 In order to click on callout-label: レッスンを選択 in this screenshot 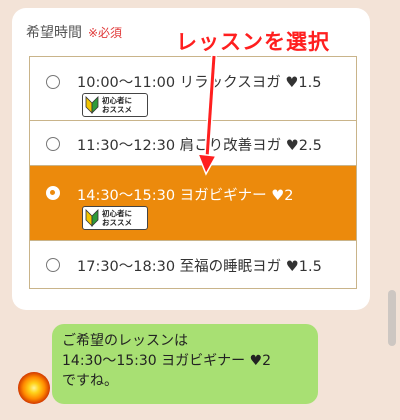, I will do `click(253, 42)`.